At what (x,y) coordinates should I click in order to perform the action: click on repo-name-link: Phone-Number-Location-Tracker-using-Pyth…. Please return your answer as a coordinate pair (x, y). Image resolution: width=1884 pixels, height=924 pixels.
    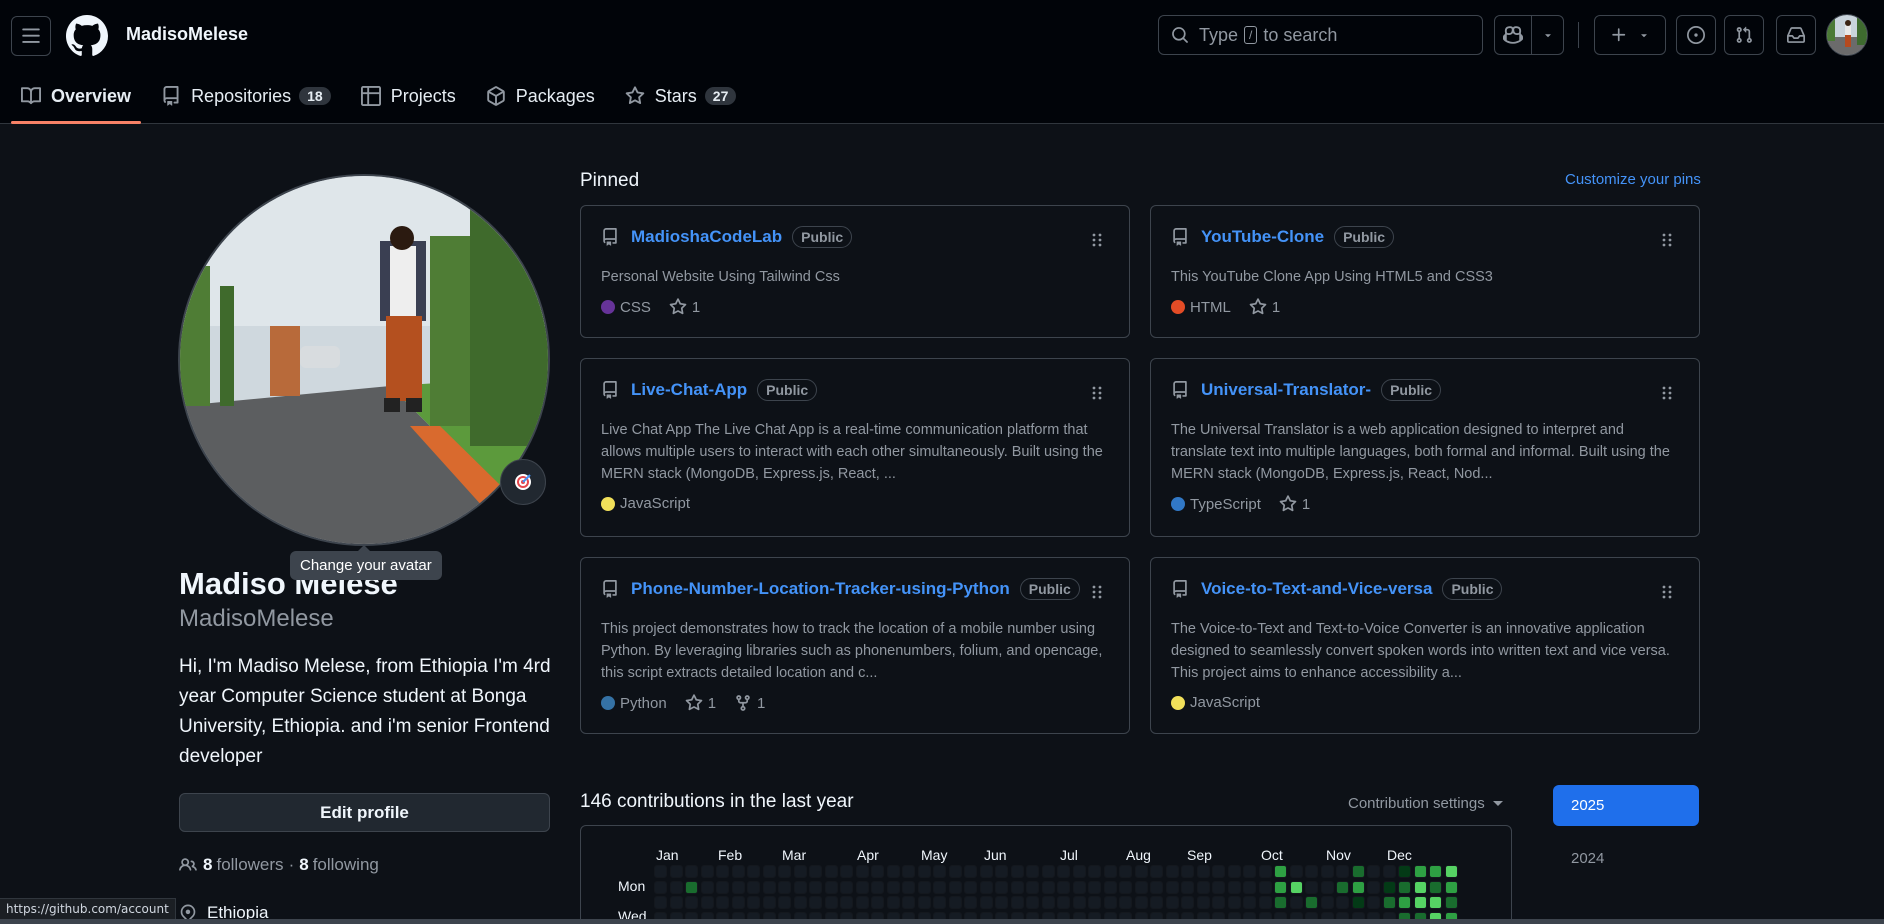
    Looking at the image, I should click on (820, 589).